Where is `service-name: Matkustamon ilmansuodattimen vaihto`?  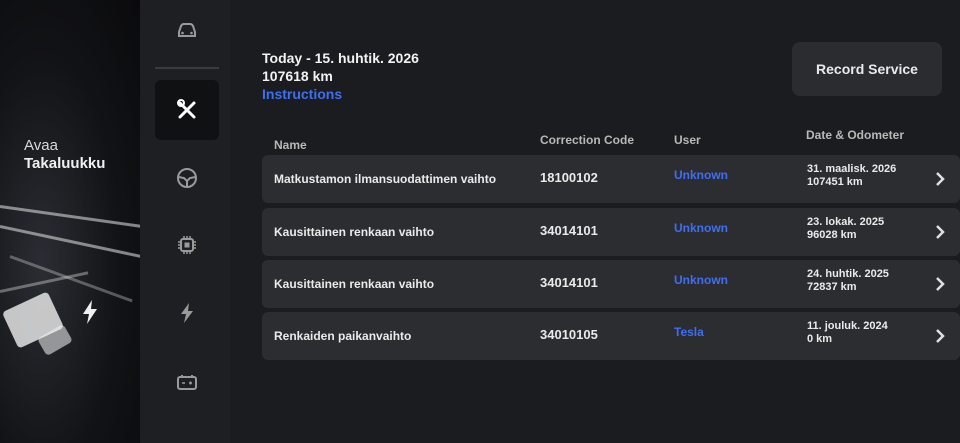
service-name: Matkustamon ilmansuodattimen vaihto is located at coordinates (385, 179).